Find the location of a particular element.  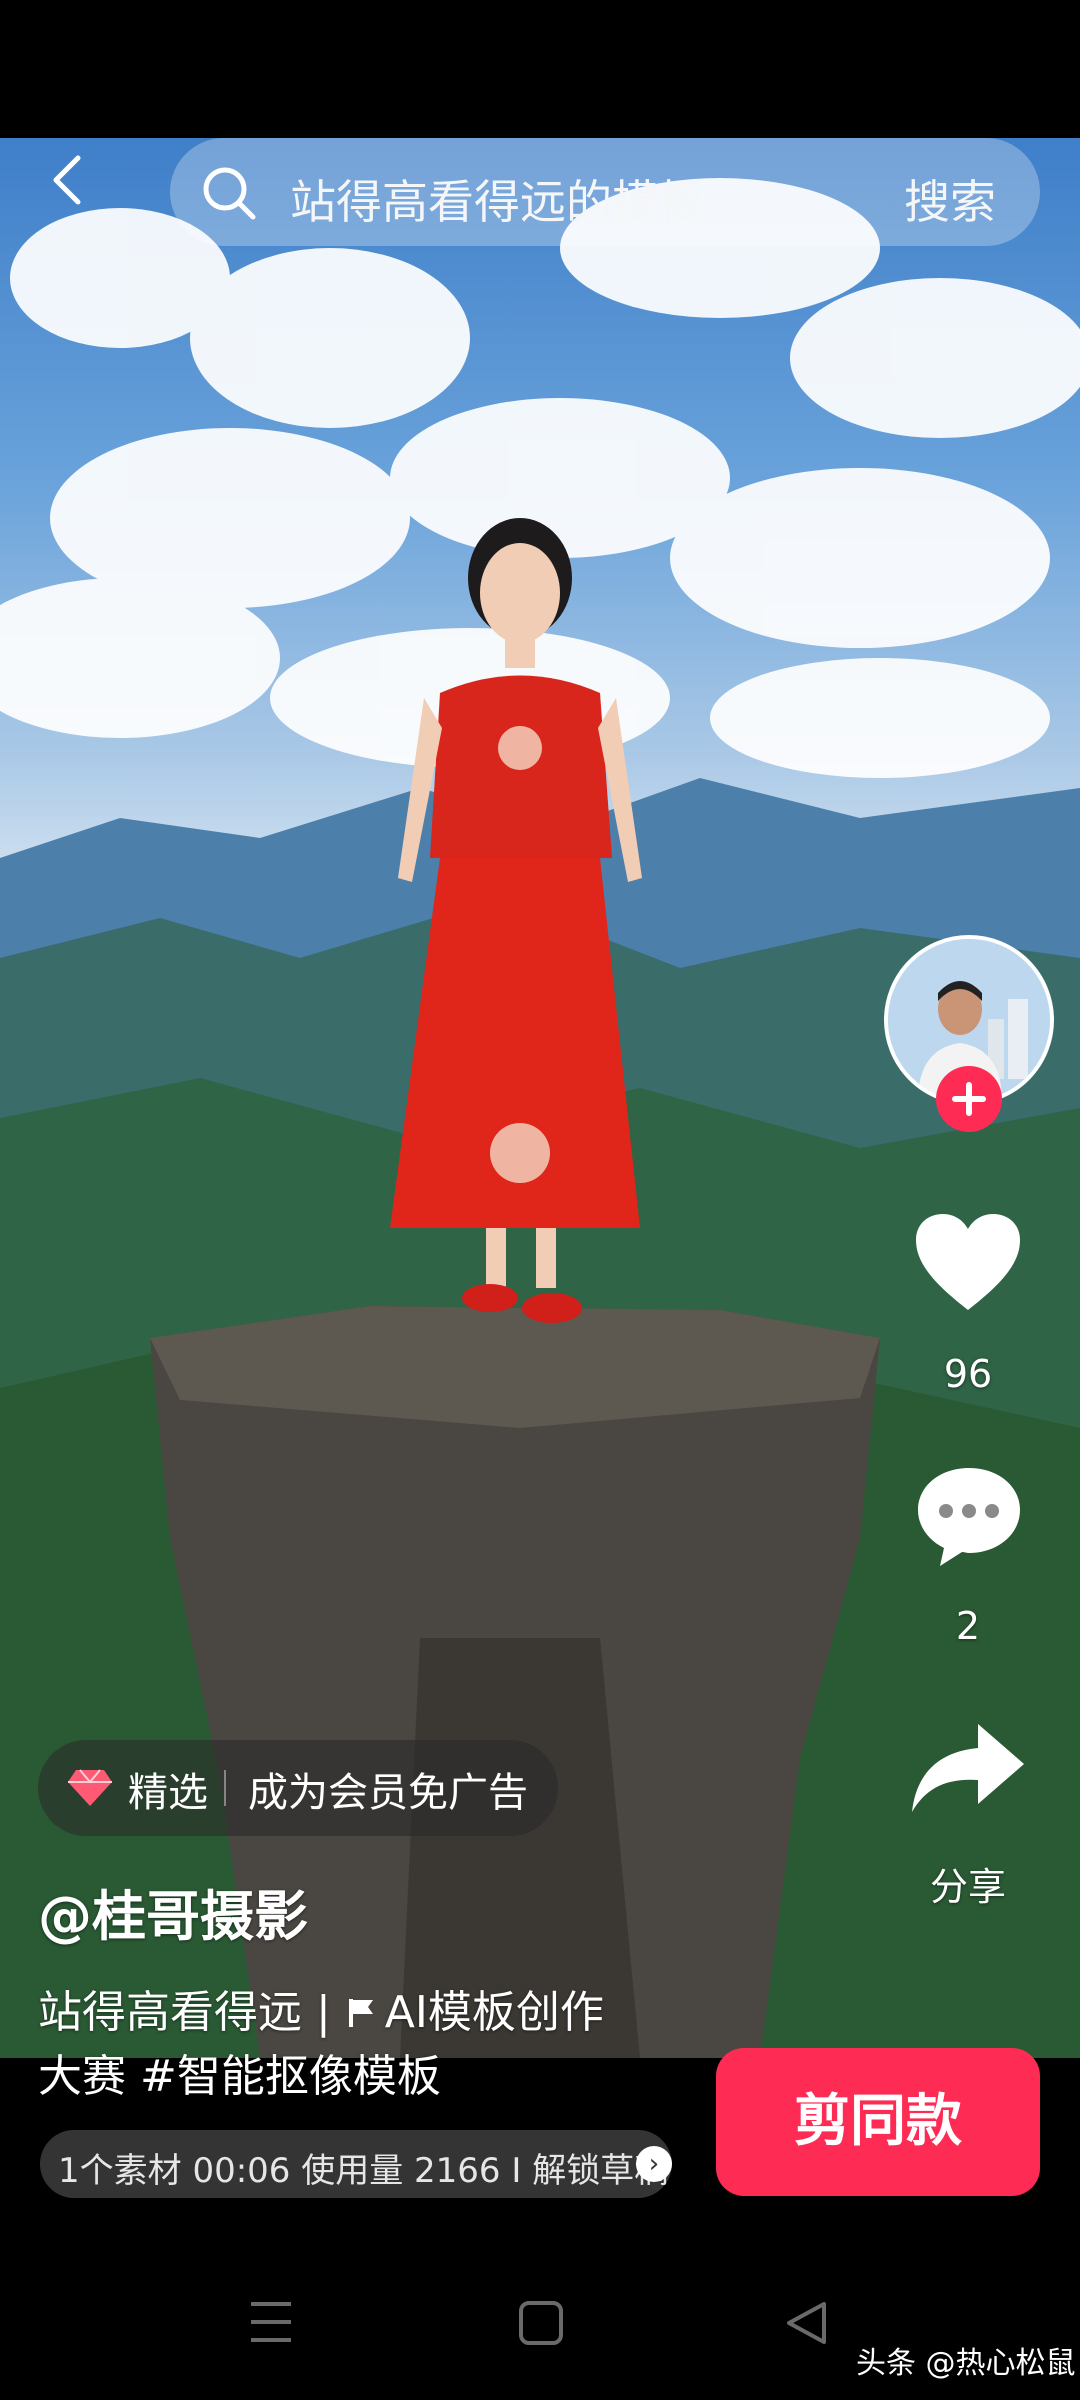

menu-icon is located at coordinates (271, 2322).